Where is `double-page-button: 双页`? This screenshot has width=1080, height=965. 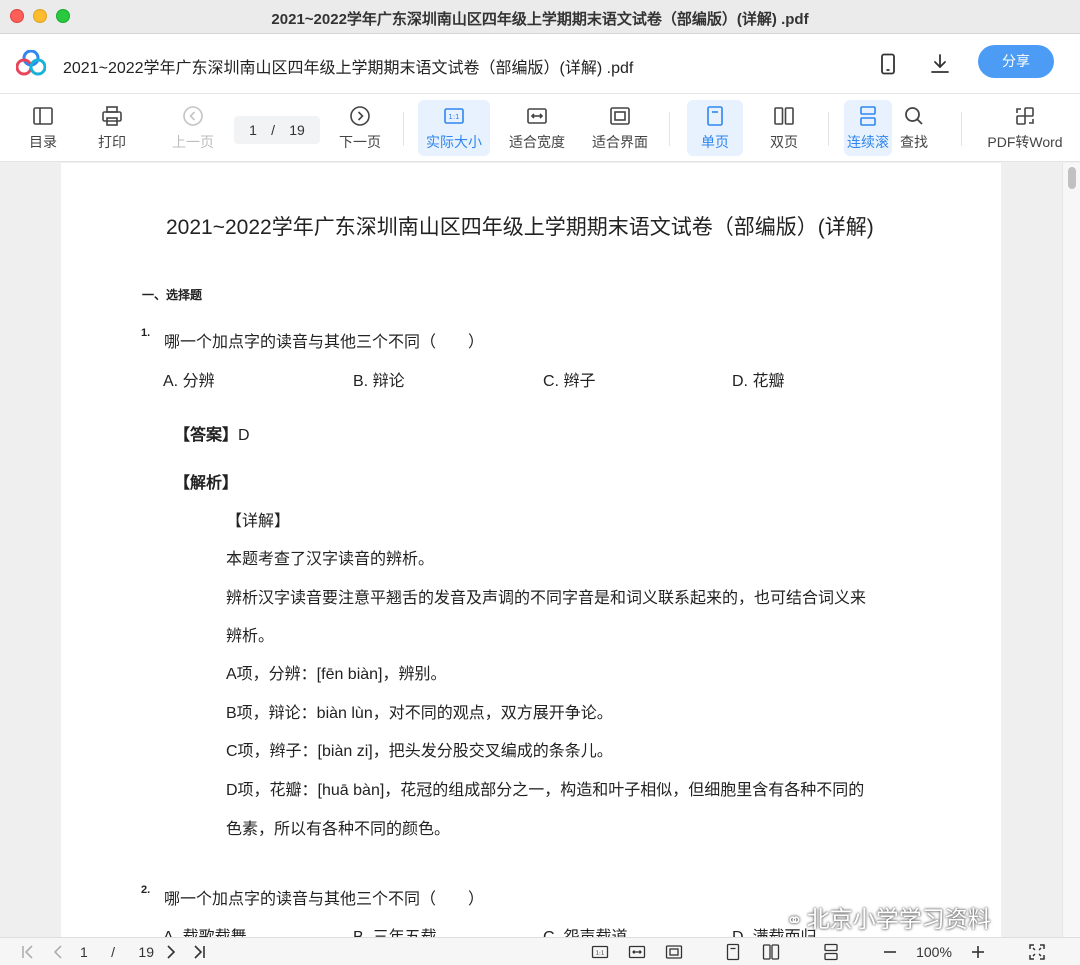
double-page-button: 双页 is located at coordinates (784, 128).